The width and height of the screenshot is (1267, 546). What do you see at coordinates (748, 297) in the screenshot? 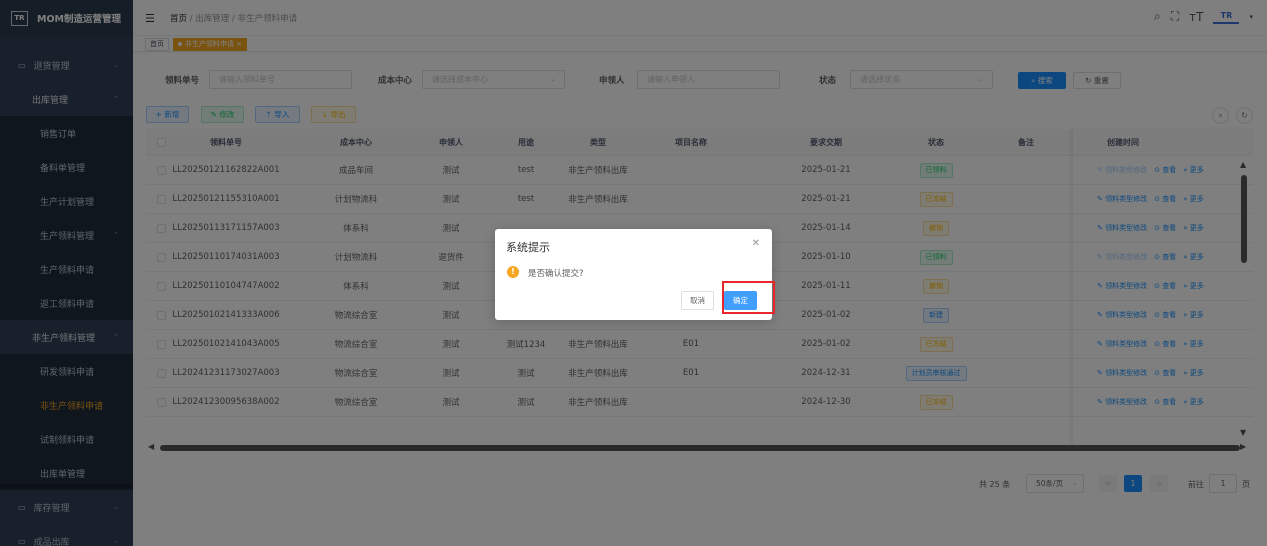
I see `confirm-highlight-box` at bounding box center [748, 297].